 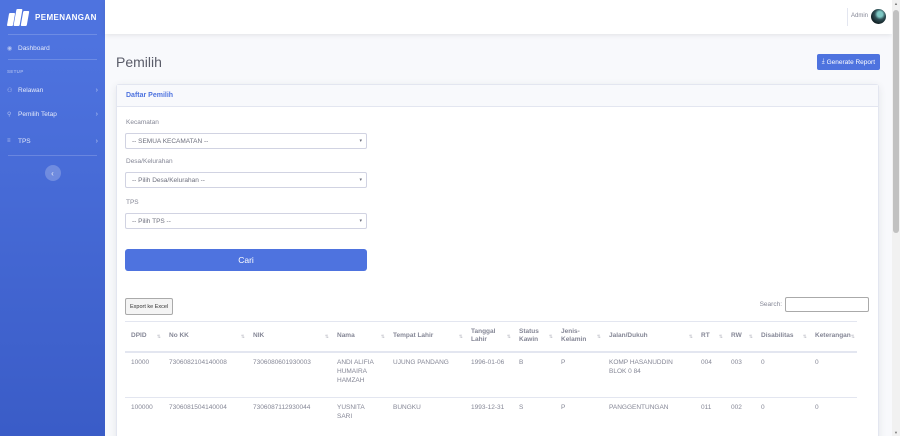 I want to click on sidebar-item-label: Relawan, so click(x=31, y=90).